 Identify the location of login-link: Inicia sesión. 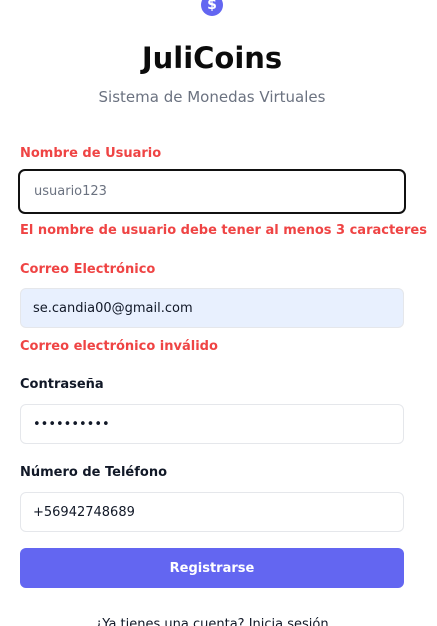
(289, 621).